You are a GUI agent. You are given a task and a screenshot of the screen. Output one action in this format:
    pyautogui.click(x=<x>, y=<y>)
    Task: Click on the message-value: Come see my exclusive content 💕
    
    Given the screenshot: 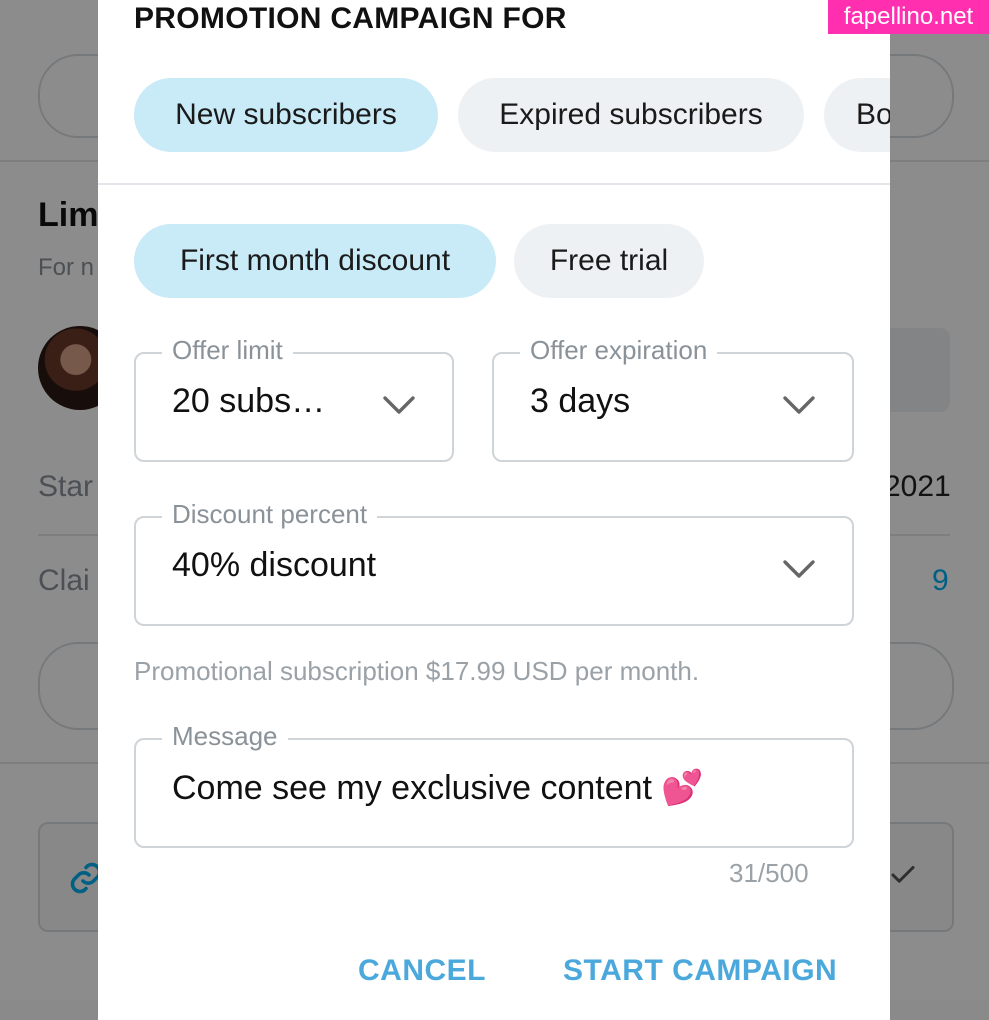 What is the action you would take?
    pyautogui.click(x=438, y=788)
    